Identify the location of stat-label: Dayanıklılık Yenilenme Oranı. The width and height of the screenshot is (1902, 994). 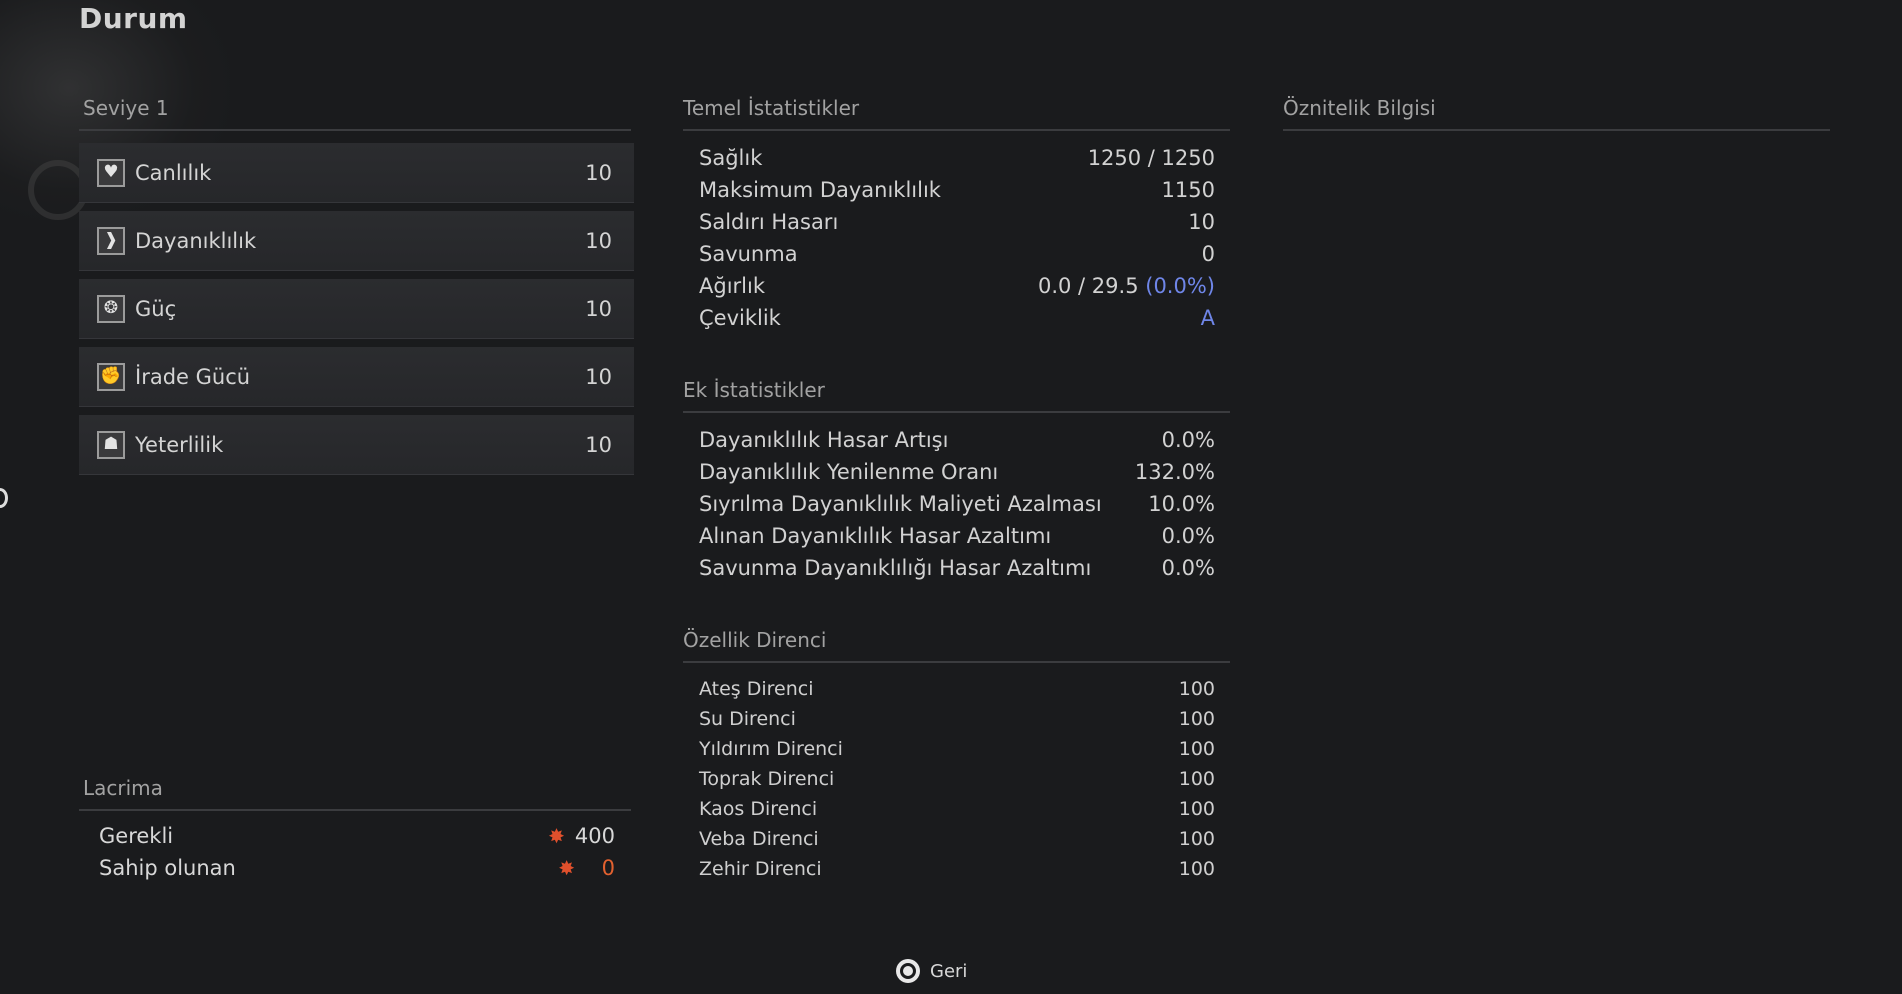
(849, 472).